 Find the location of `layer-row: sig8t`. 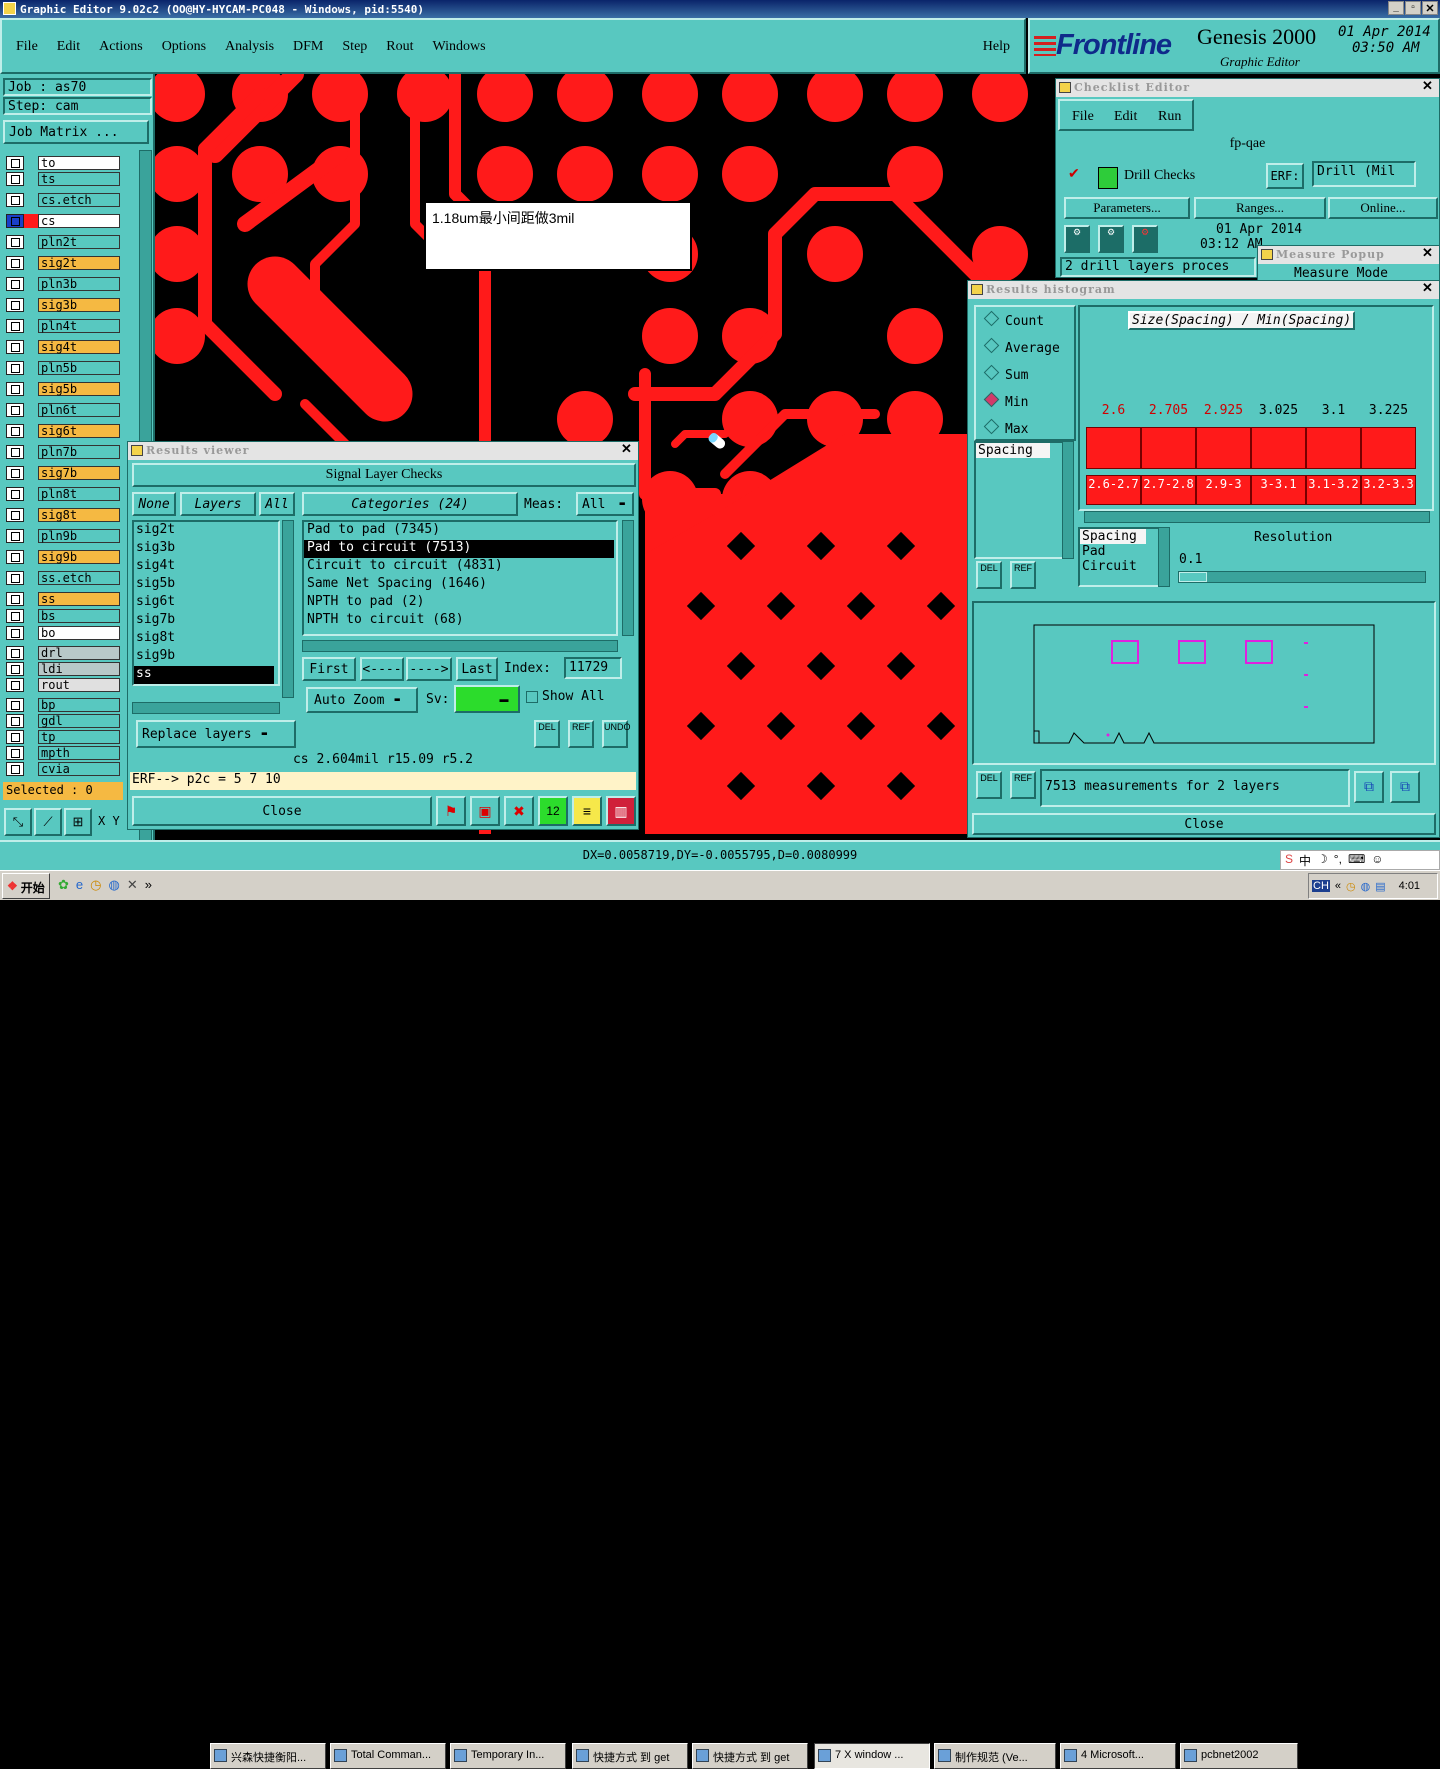

layer-row: sig8t is located at coordinates (63, 515).